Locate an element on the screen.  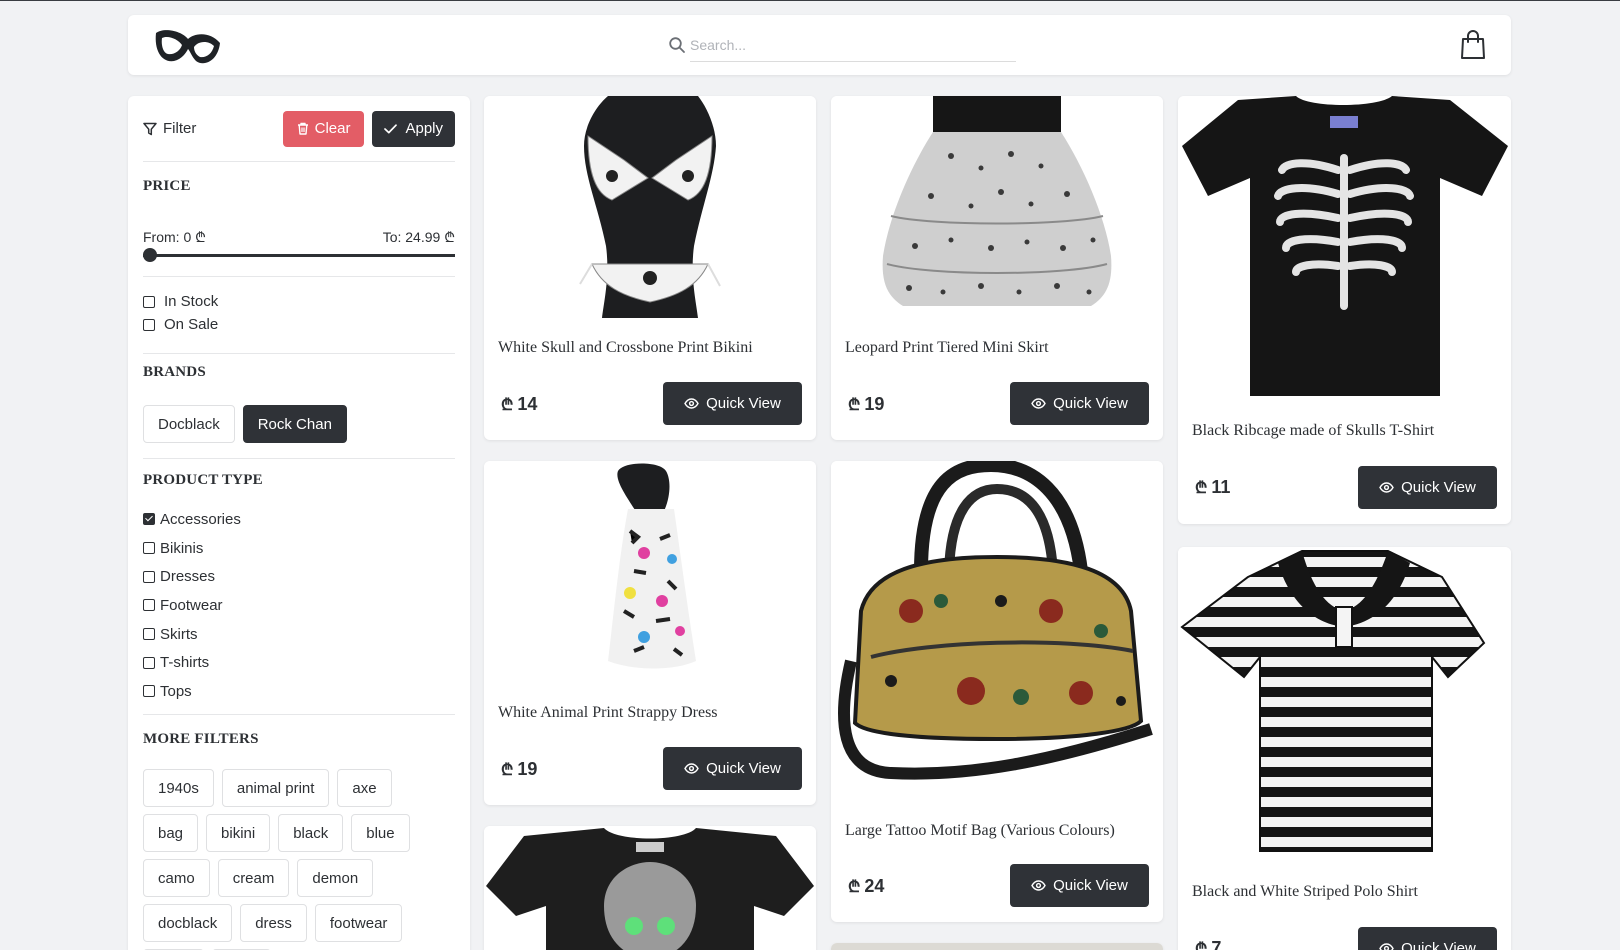
availability-option: In Stock is located at coordinates (299, 301).